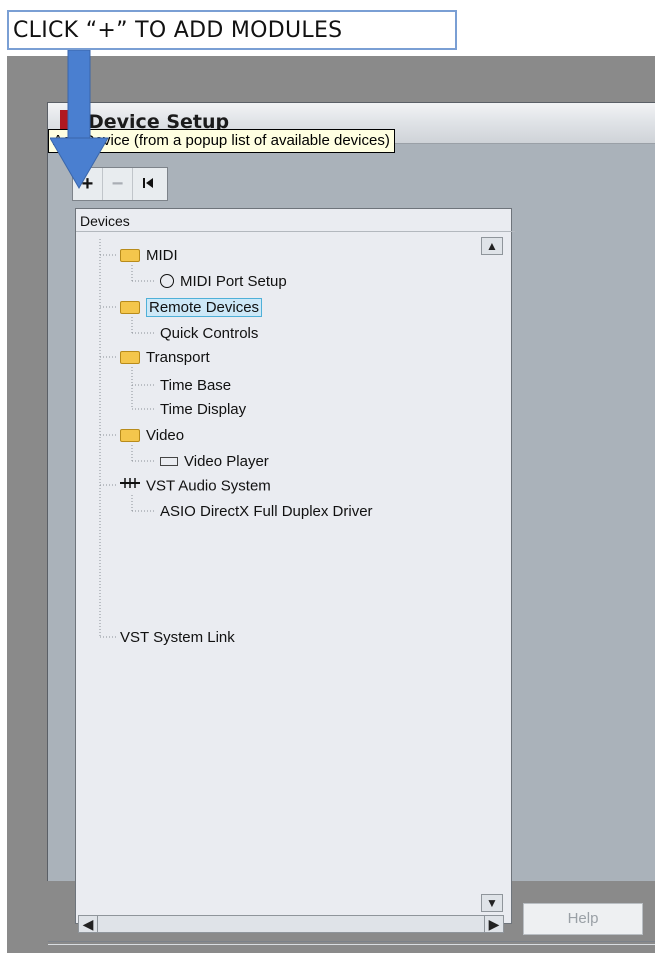  I want to click on annotation-caption: CLICK “+” TO ADD MODULES, so click(232, 30).